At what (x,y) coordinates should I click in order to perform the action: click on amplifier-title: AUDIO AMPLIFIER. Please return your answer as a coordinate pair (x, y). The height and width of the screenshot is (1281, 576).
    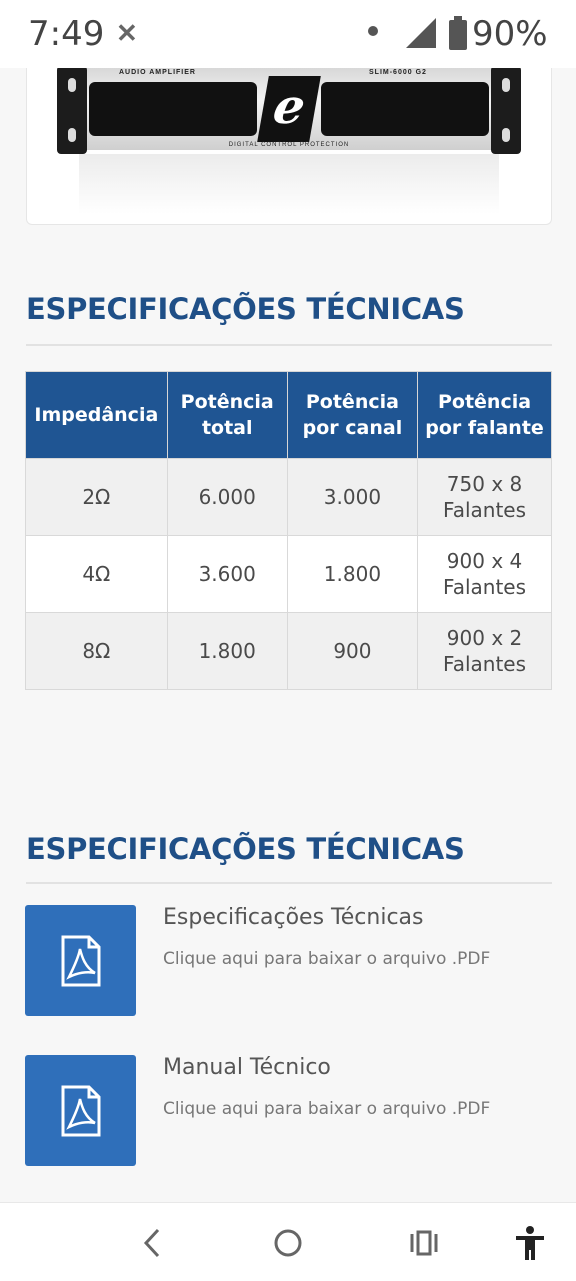
    Looking at the image, I should click on (157, 72).